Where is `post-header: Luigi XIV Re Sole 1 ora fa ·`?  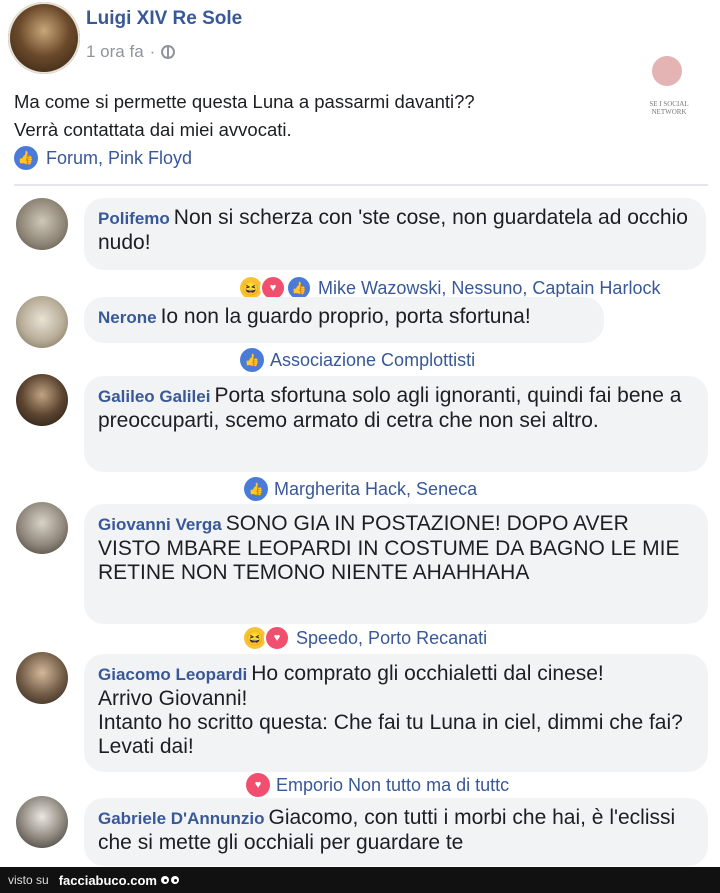 post-header: Luigi XIV Re Sole 1 ora fa · is located at coordinates (358, 40).